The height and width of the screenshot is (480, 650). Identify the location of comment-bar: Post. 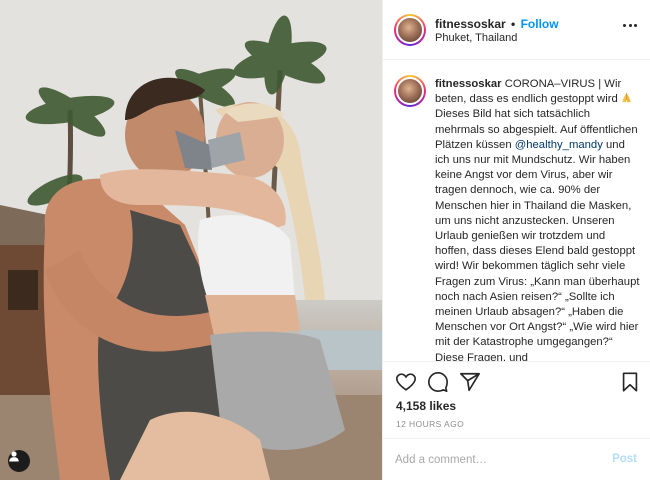
(516, 459).